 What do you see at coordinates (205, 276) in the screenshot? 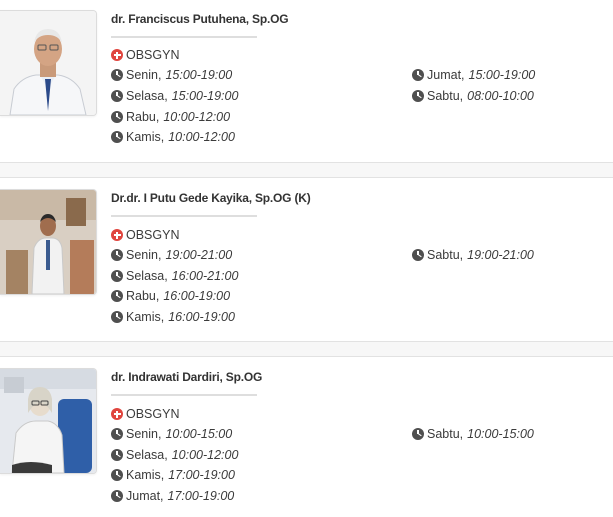
I see `schedule-time: 16:00-21:00` at bounding box center [205, 276].